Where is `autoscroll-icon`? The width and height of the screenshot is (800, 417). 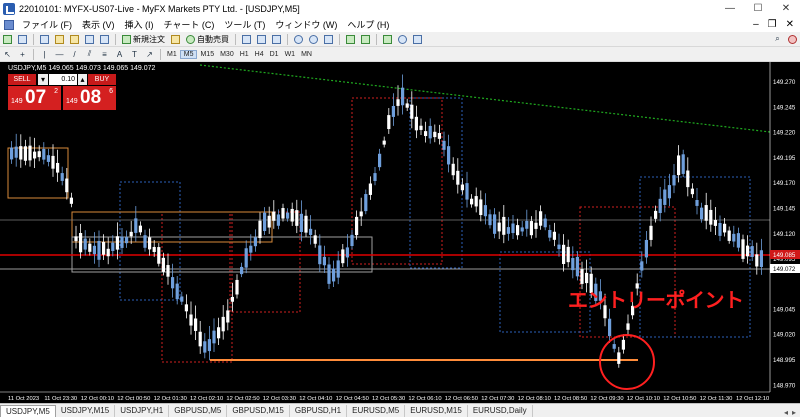 autoscroll-icon is located at coordinates (365, 39).